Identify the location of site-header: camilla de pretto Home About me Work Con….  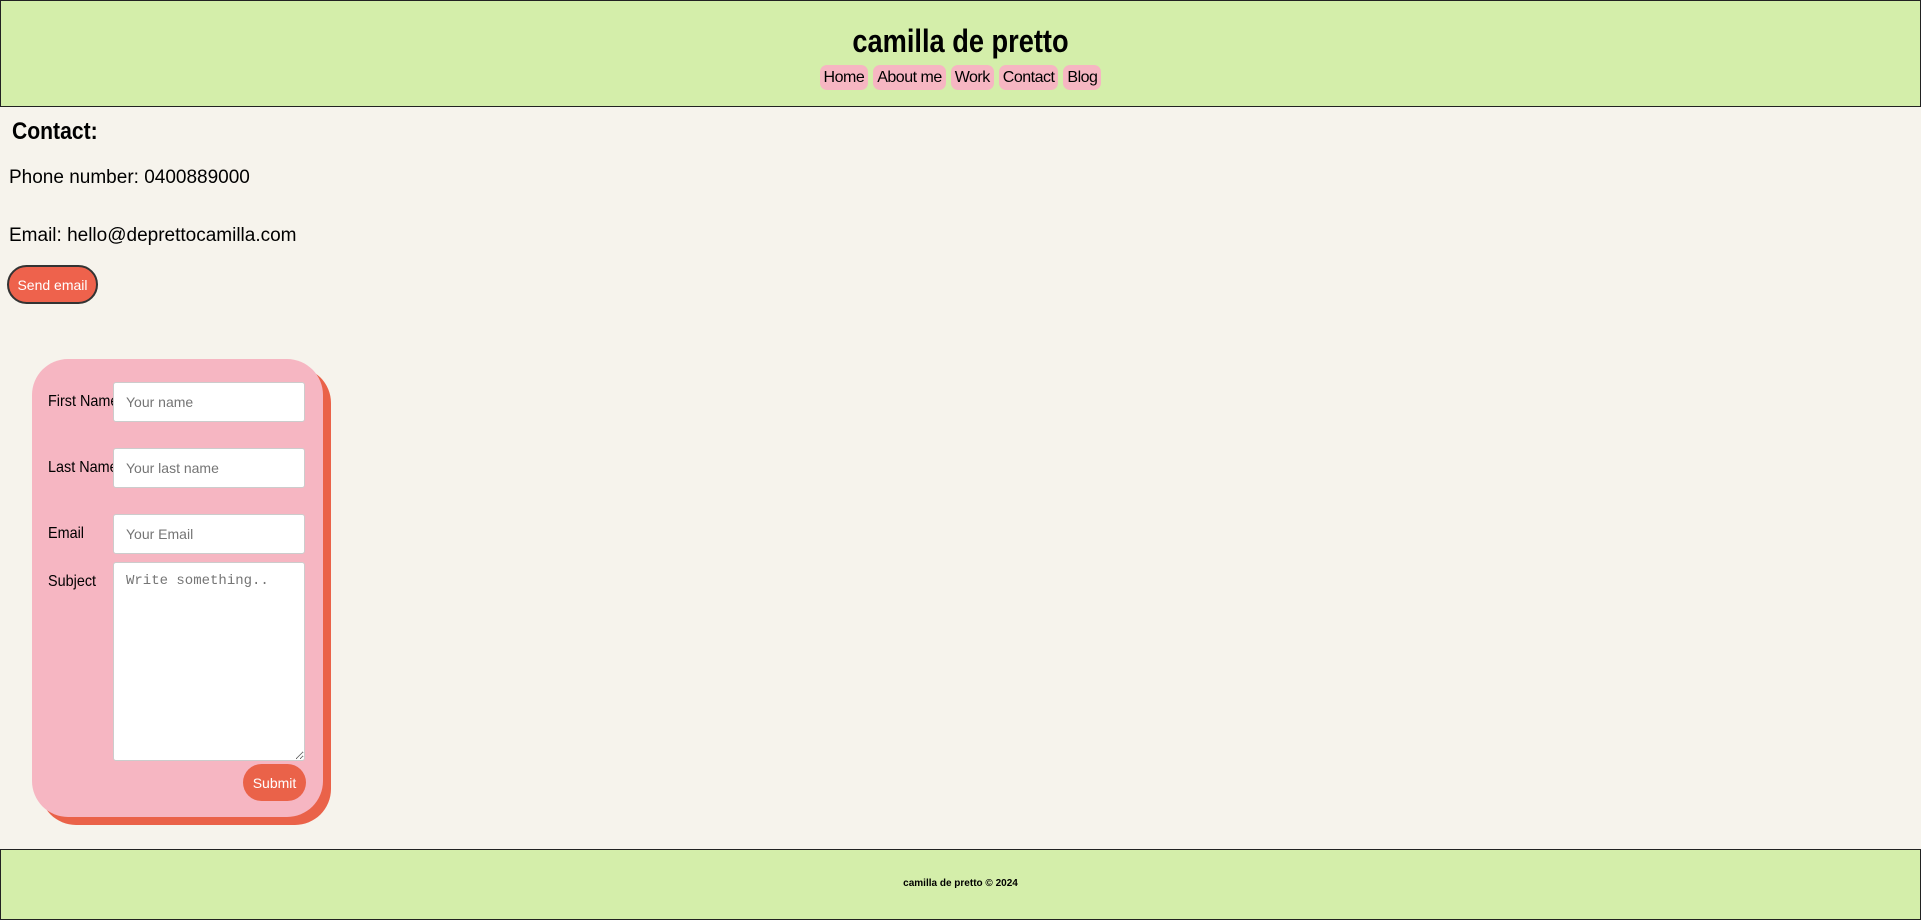
(960, 53).